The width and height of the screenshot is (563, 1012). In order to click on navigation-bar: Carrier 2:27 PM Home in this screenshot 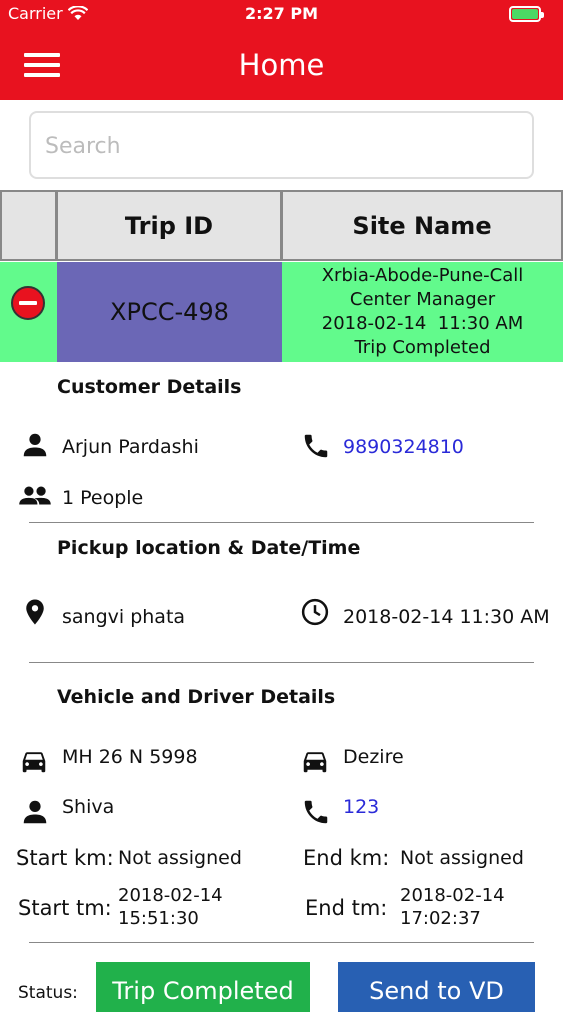, I will do `click(281, 50)`.